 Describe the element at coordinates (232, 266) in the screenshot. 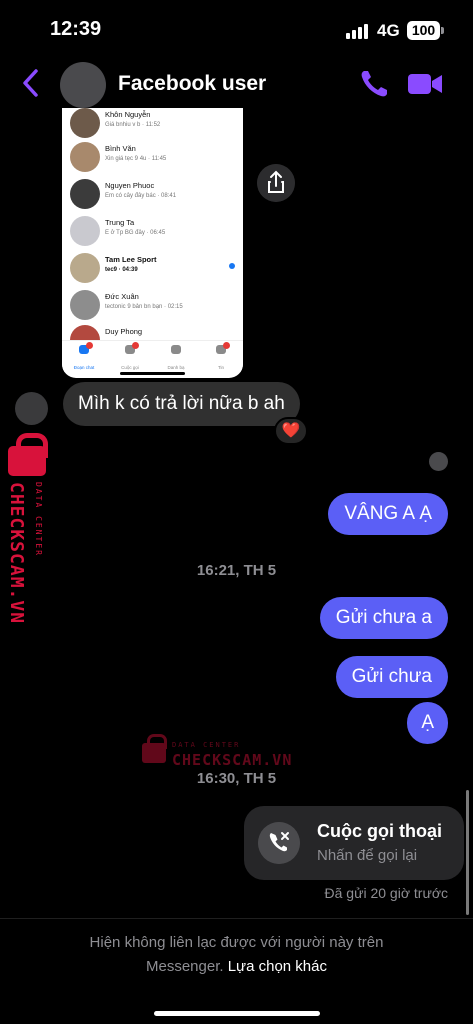

I see `unread-dot-icon` at that location.